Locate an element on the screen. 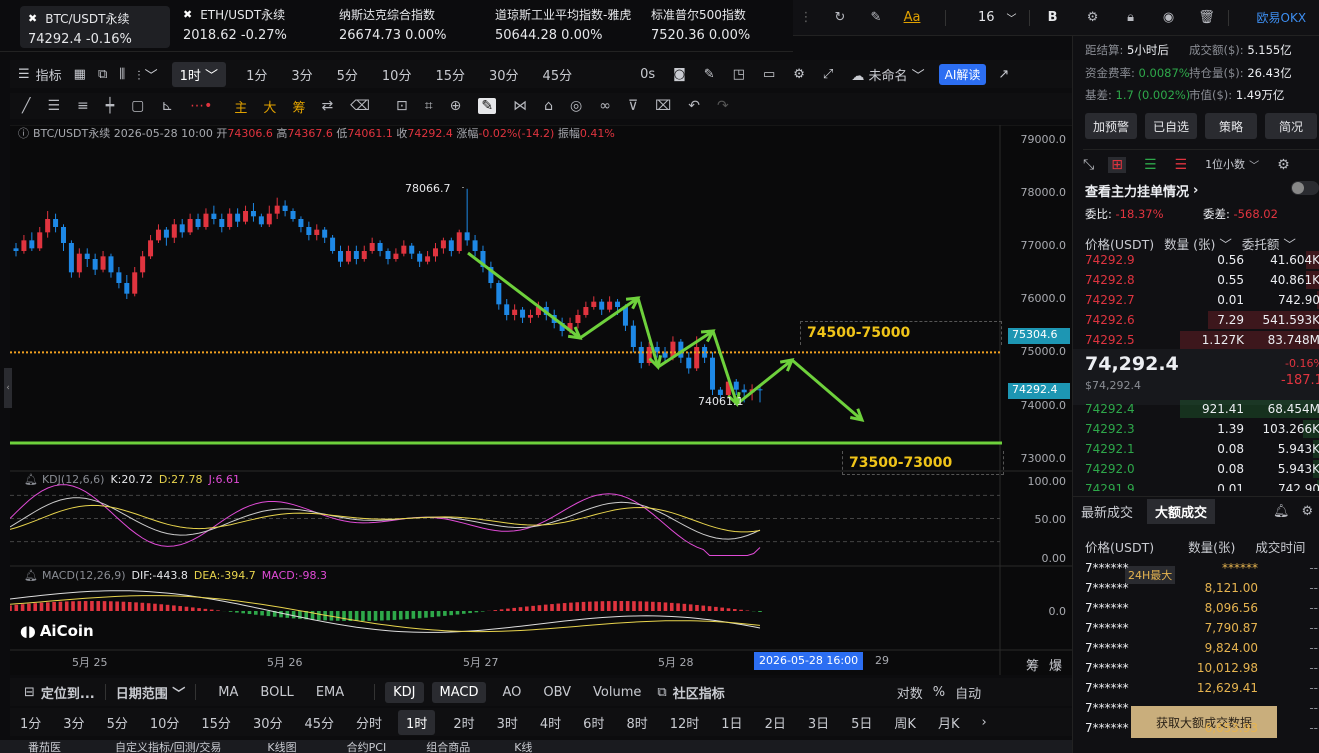 Image resolution: width=1319 pixels, height=753 pixels. zone-label-upper: 74500-75000 is located at coordinates (901, 333).